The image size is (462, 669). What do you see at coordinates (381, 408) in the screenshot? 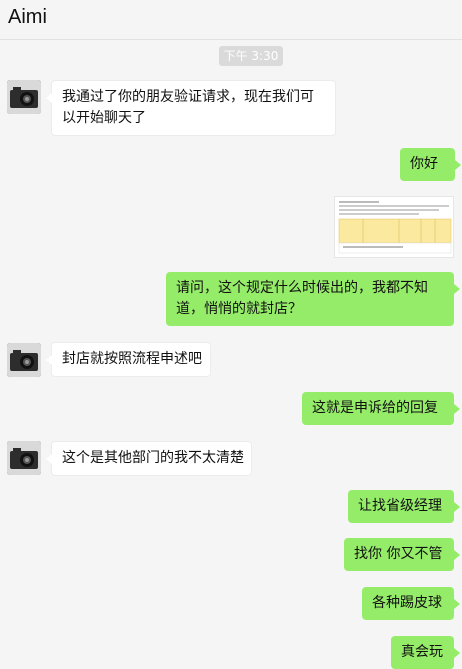
I see `message-sent: 这就是申诉给的回复` at bounding box center [381, 408].